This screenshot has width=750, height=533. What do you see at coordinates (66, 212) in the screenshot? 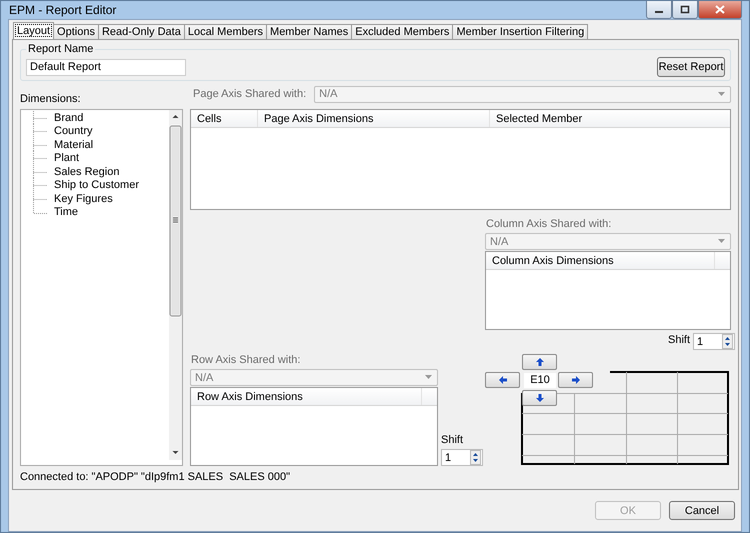
I see `tree-item: Time` at bounding box center [66, 212].